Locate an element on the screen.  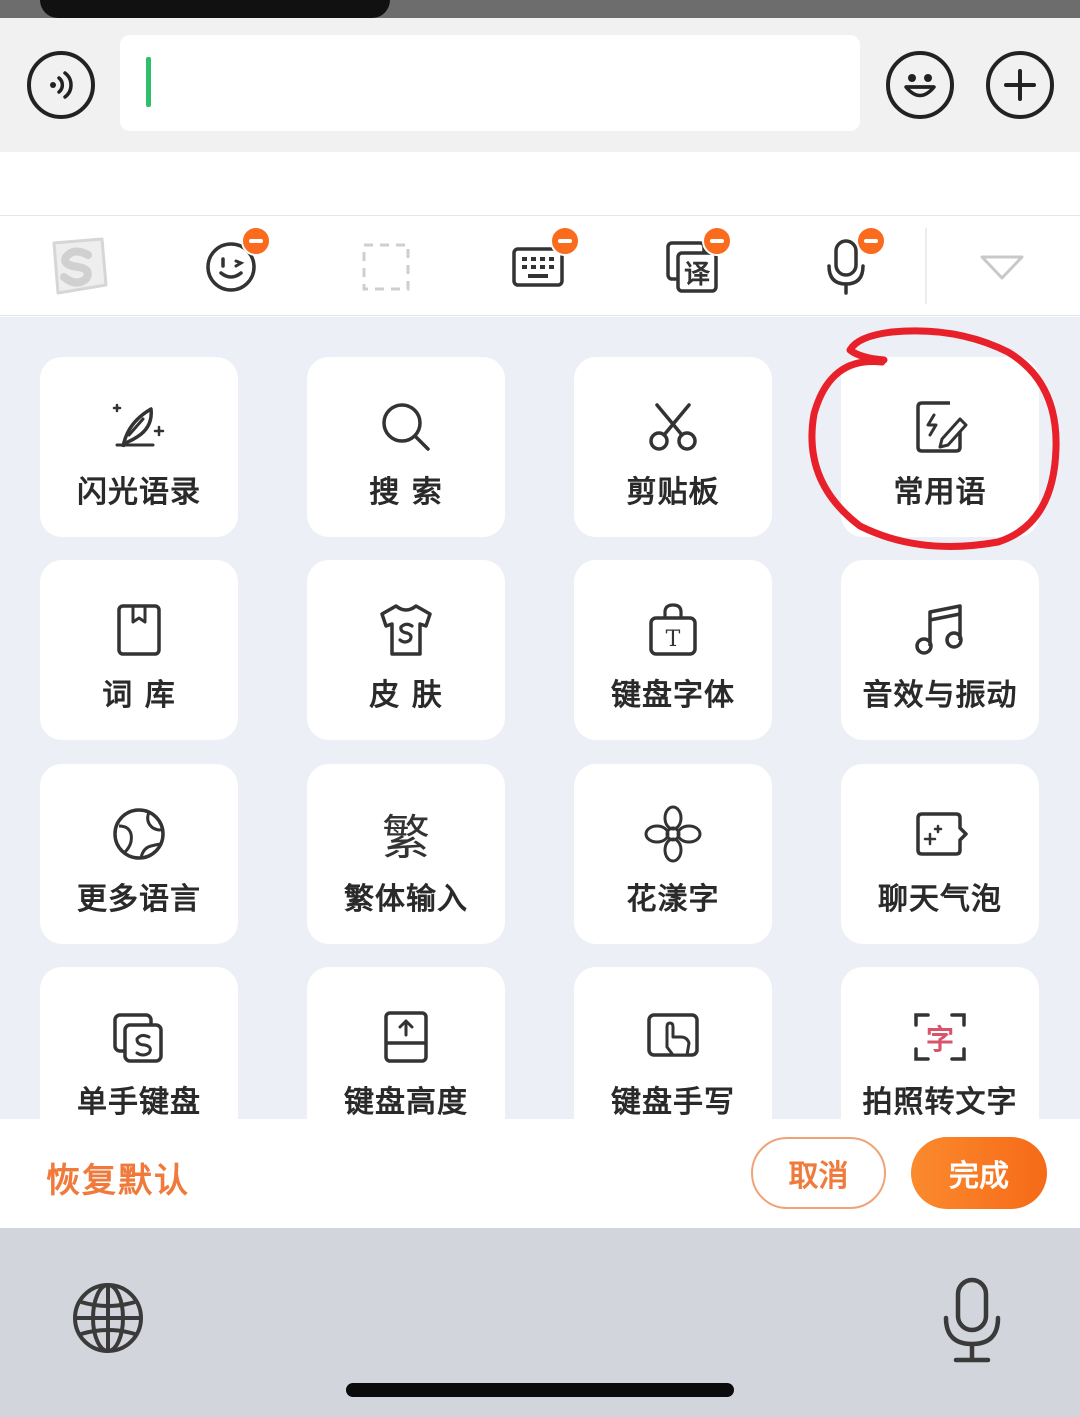
tile-label: 繁体输入 is located at coordinates (406, 899).